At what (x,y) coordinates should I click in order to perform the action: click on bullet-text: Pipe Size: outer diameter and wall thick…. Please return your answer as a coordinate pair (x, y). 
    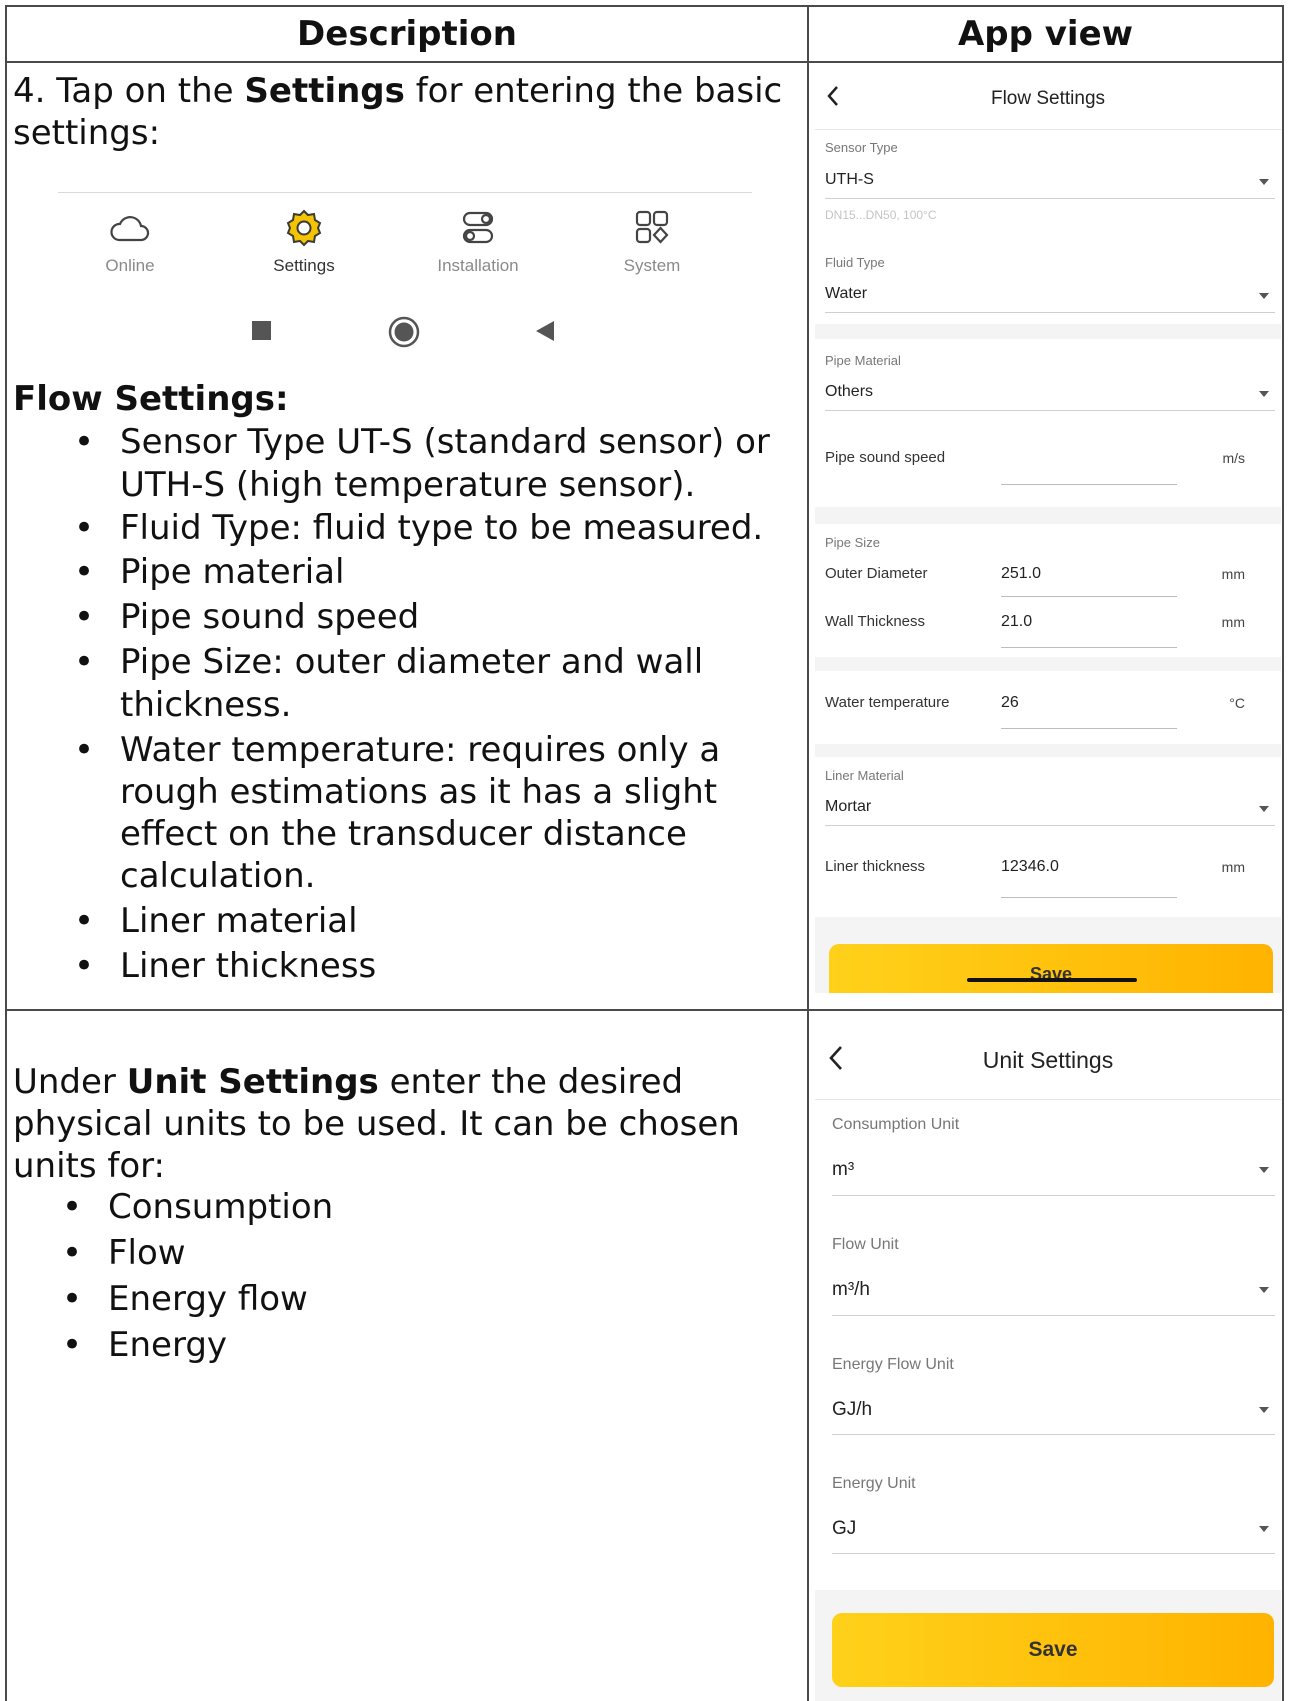
    Looking at the image, I should click on (412, 683).